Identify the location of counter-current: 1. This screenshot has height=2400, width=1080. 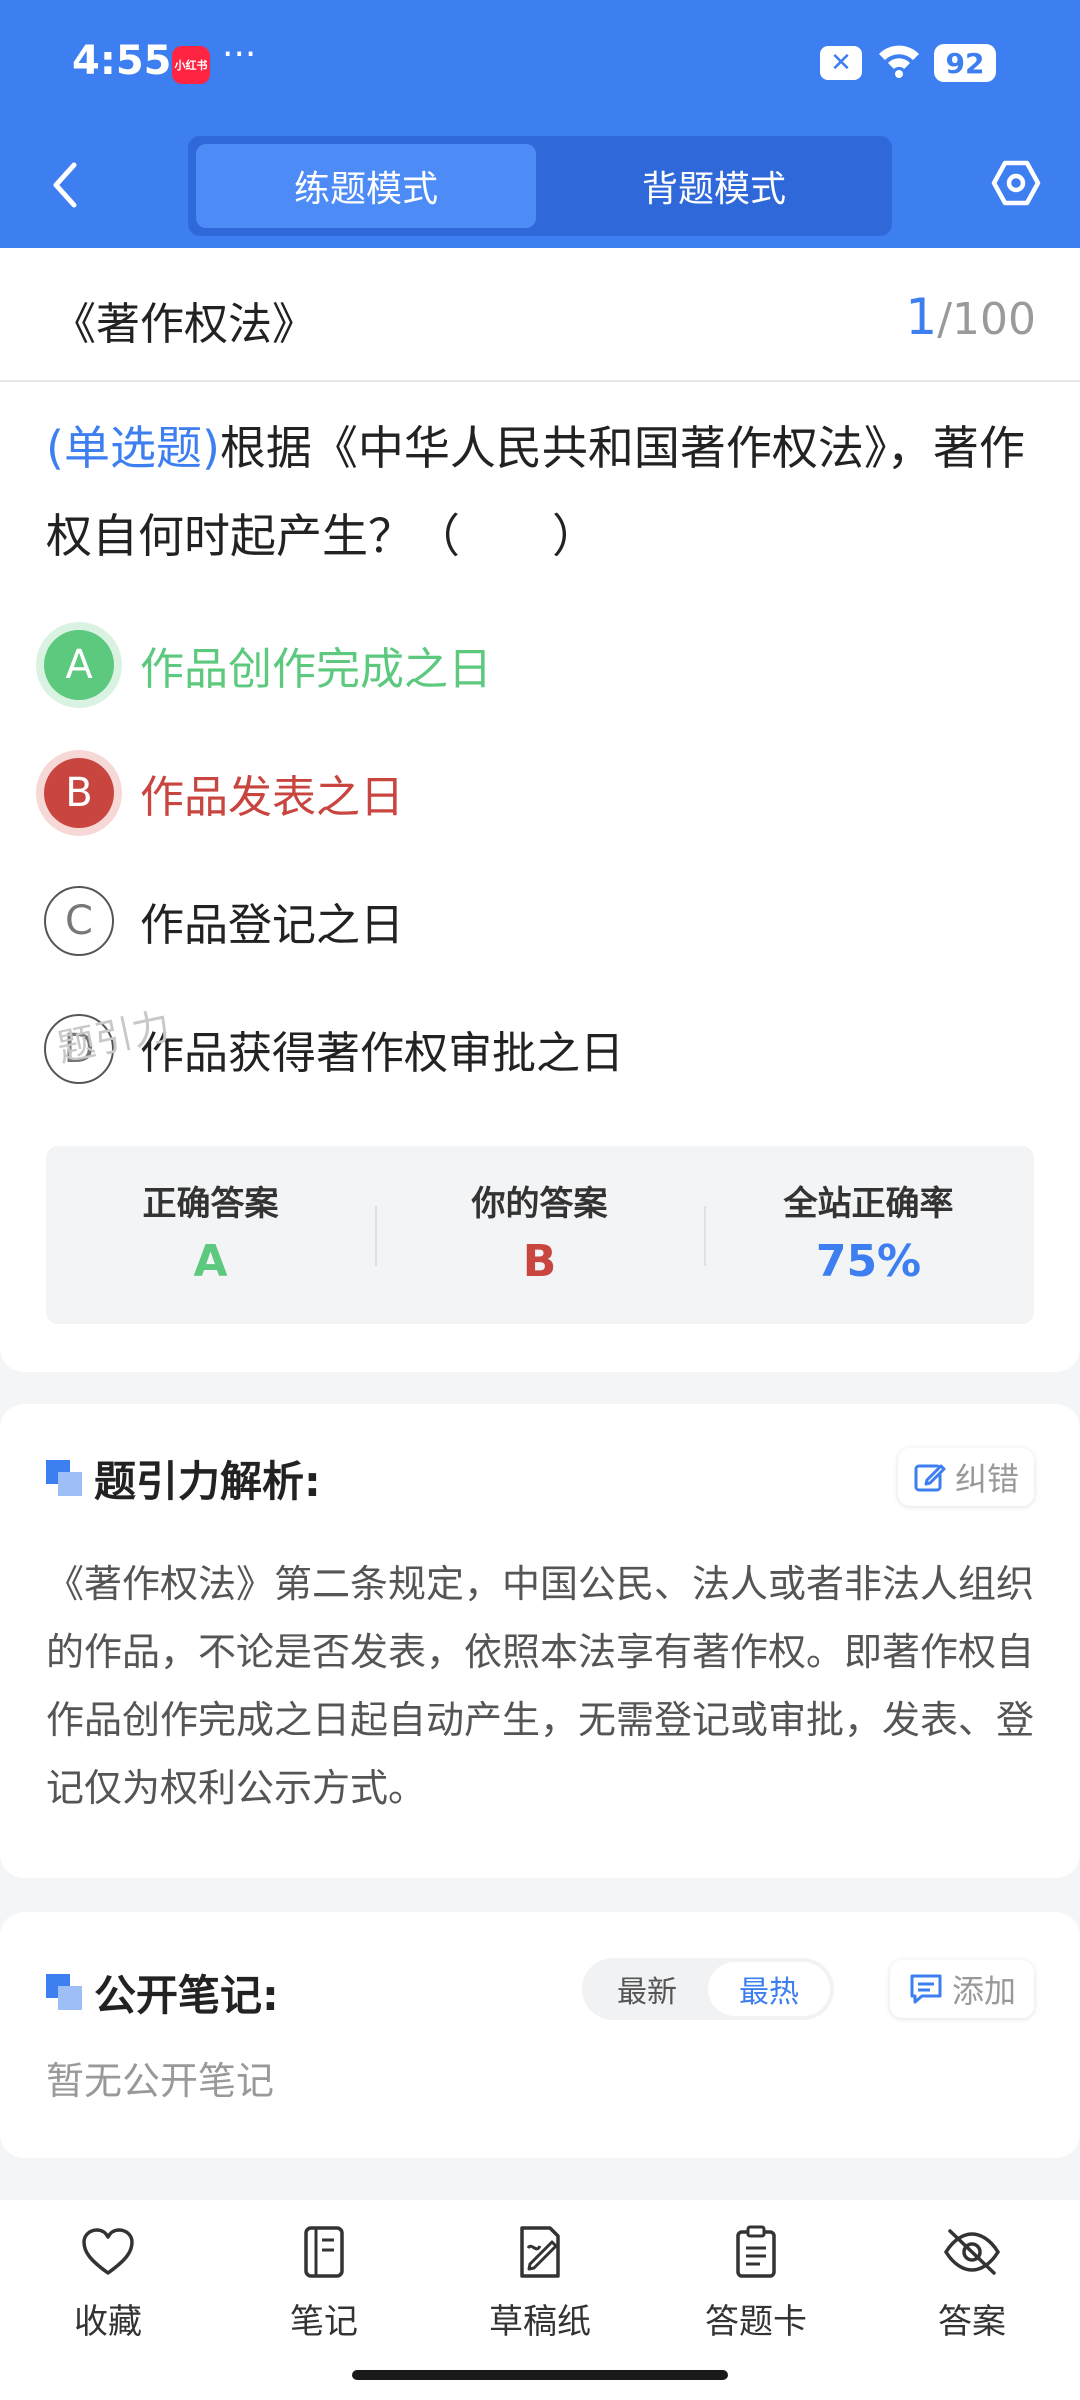
(921, 317).